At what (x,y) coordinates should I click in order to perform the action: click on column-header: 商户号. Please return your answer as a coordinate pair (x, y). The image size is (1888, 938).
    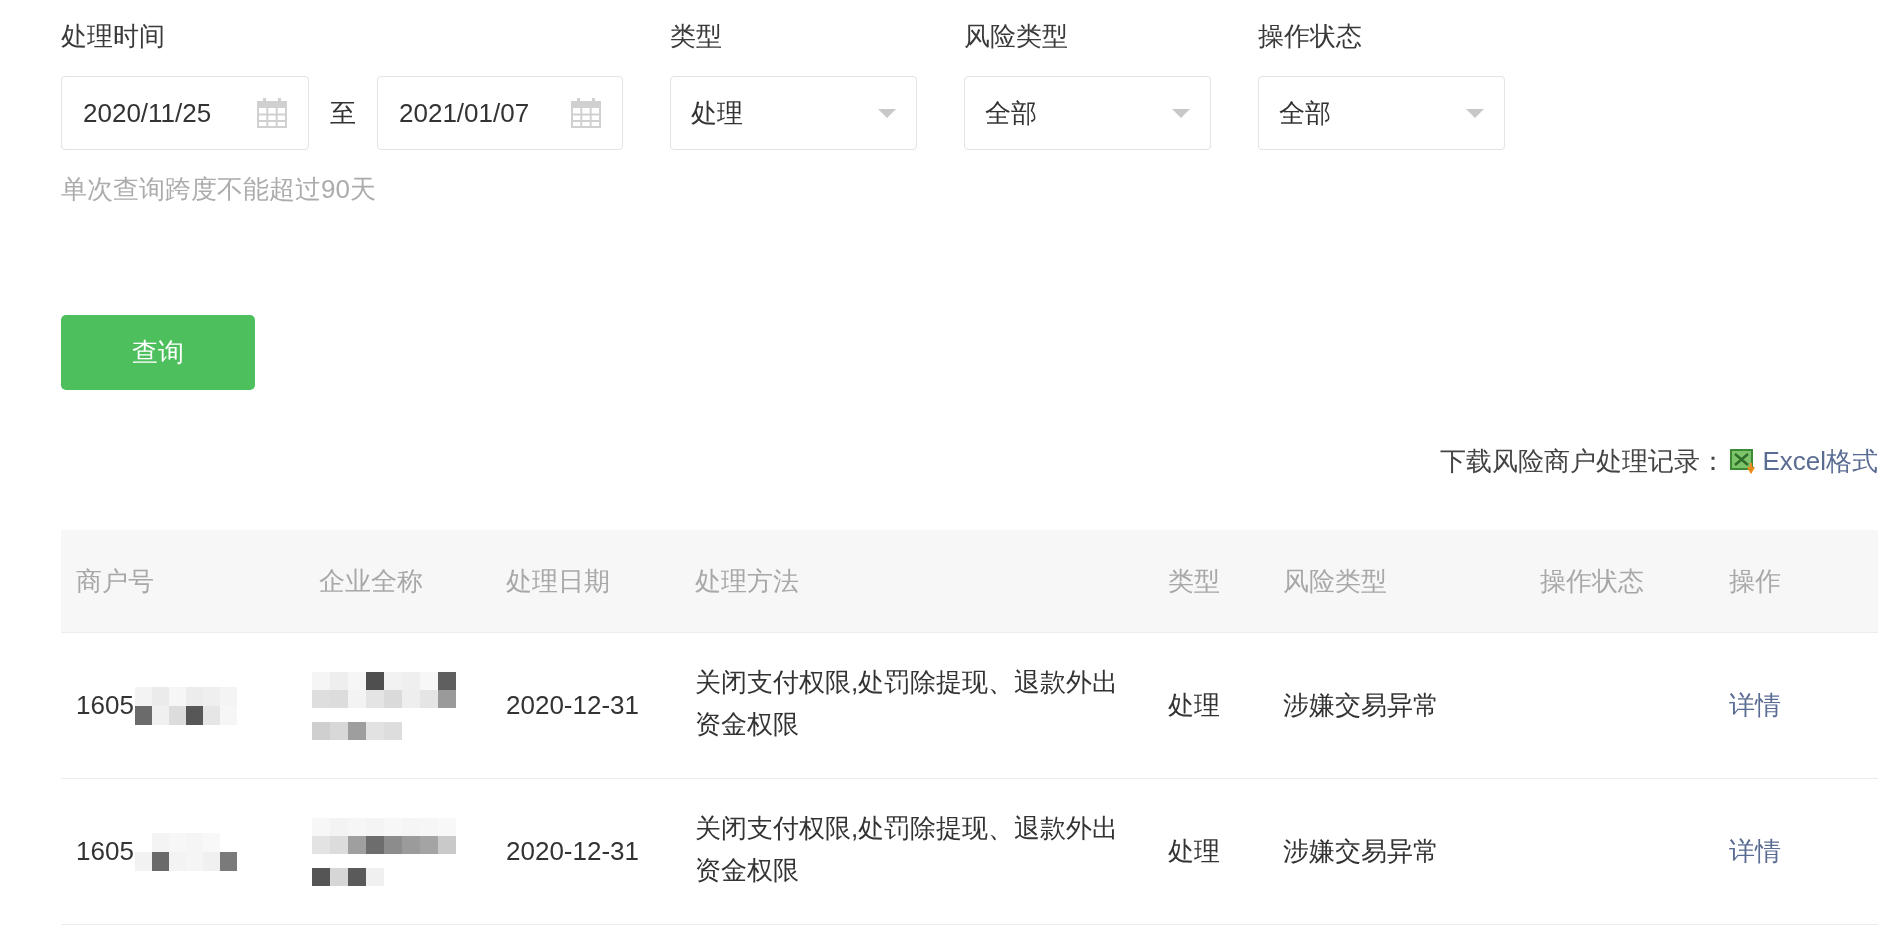
    Looking at the image, I should click on (115, 580).